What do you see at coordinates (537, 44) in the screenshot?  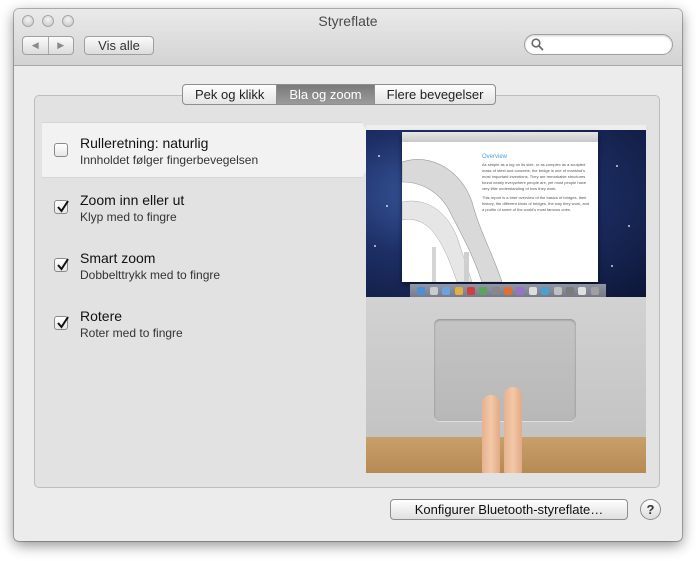 I see `magnifier-icon` at bounding box center [537, 44].